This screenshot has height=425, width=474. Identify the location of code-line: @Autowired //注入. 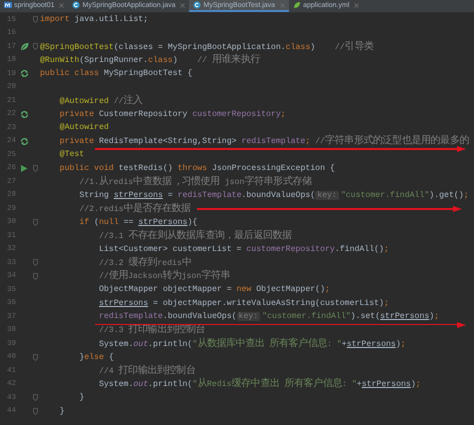
(100, 101).